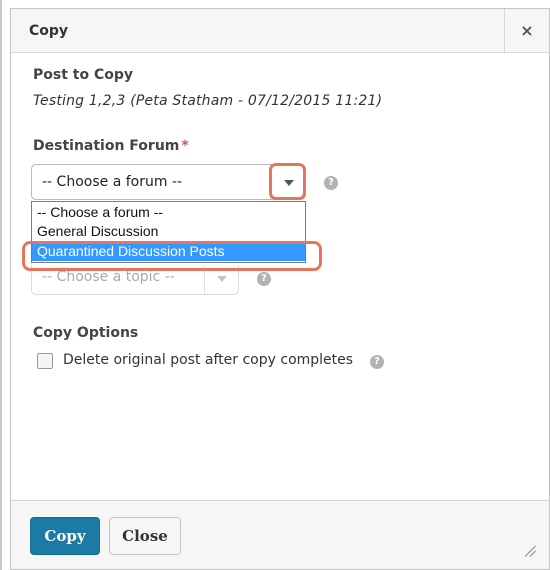 The width and height of the screenshot is (550, 570). I want to click on forum-option-general-discussion: General Discussion, so click(168, 231).